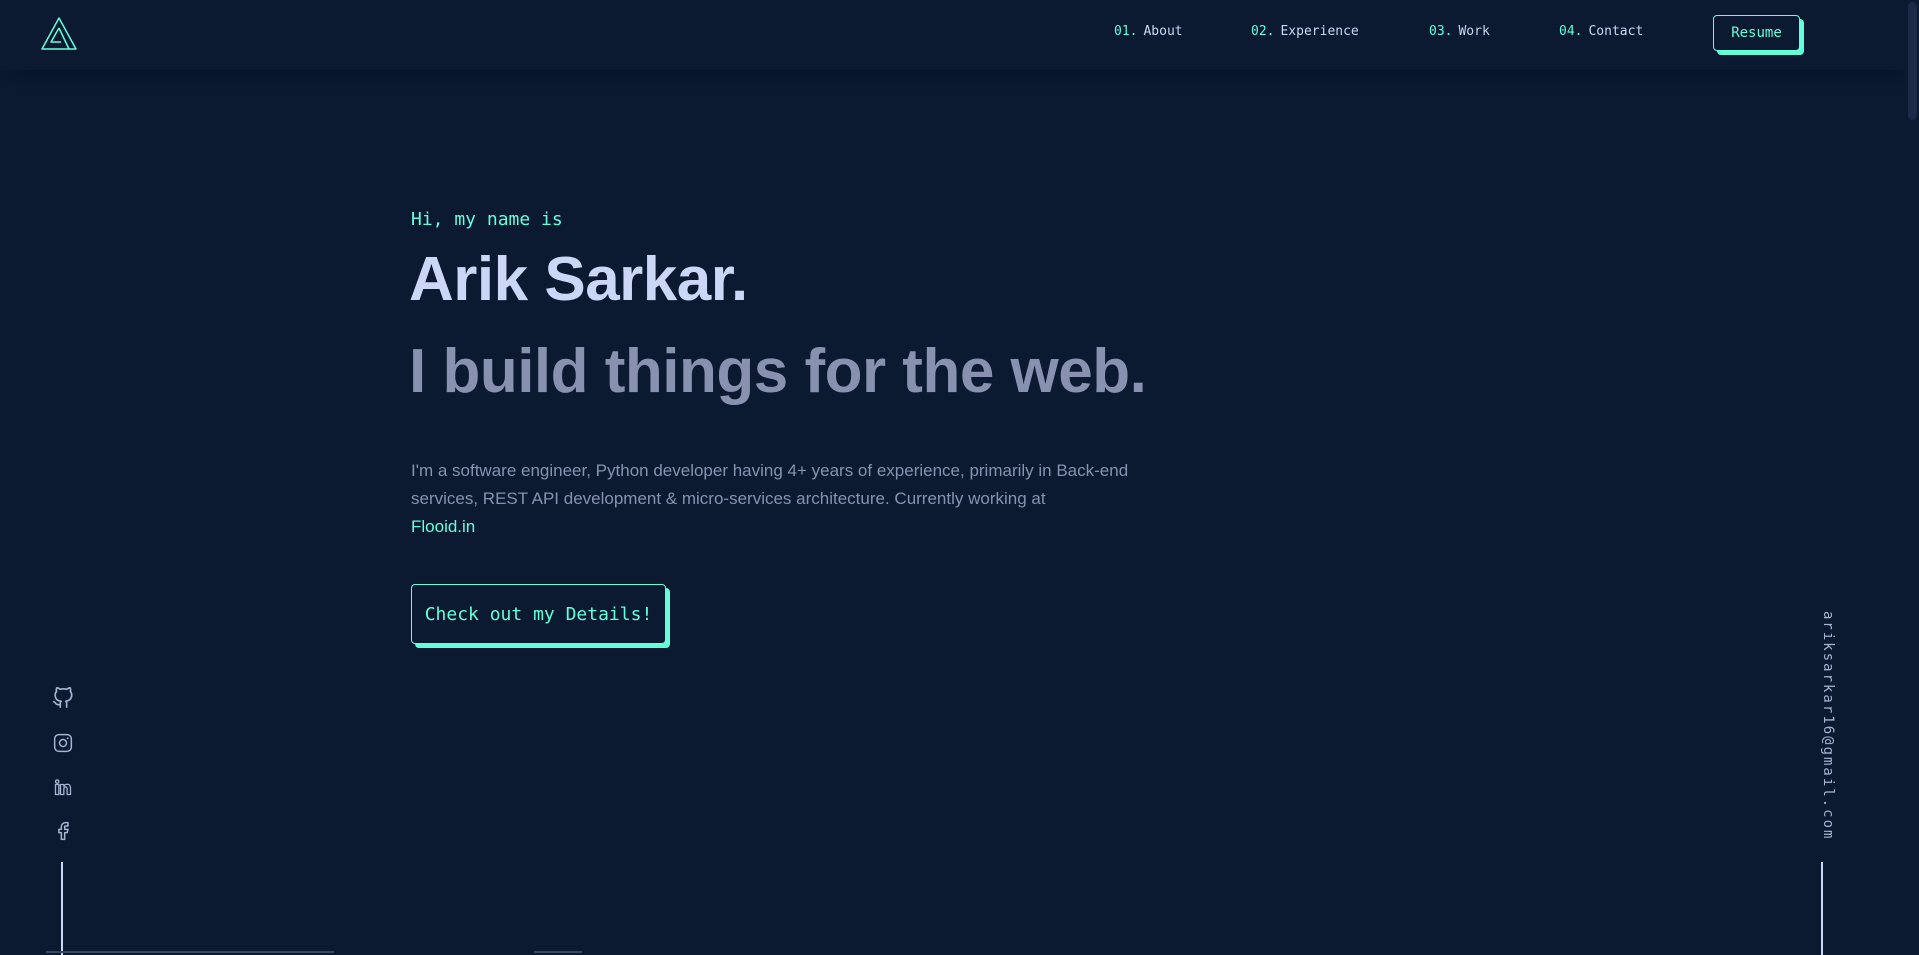 This screenshot has height=955, width=1919. I want to click on main-nav: 01. About, so click(1148, 34).